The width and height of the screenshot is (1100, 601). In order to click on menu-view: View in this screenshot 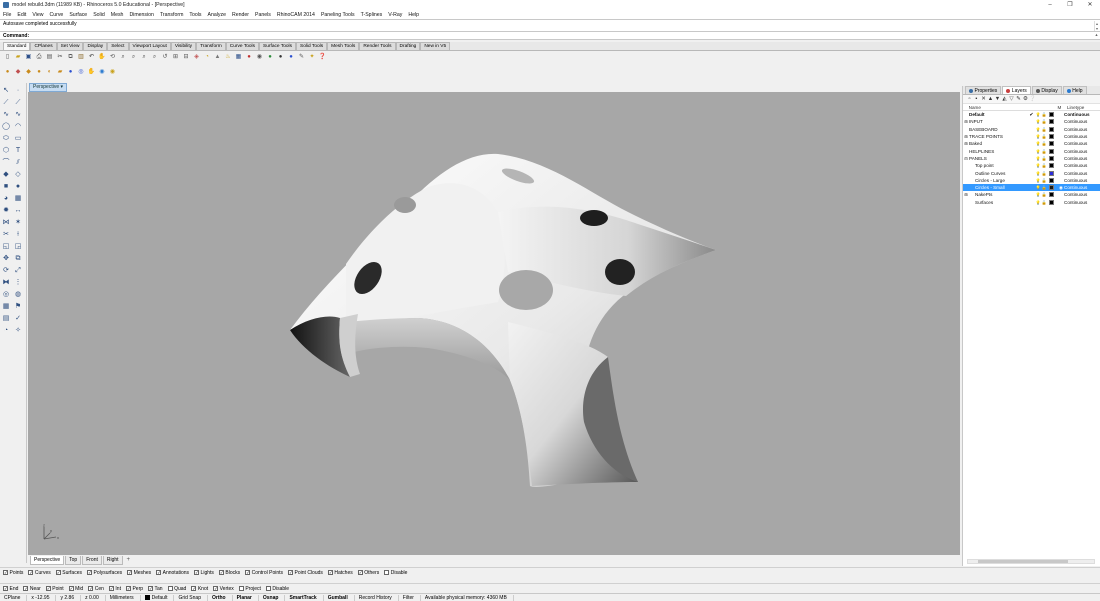, I will do `click(37, 15)`.